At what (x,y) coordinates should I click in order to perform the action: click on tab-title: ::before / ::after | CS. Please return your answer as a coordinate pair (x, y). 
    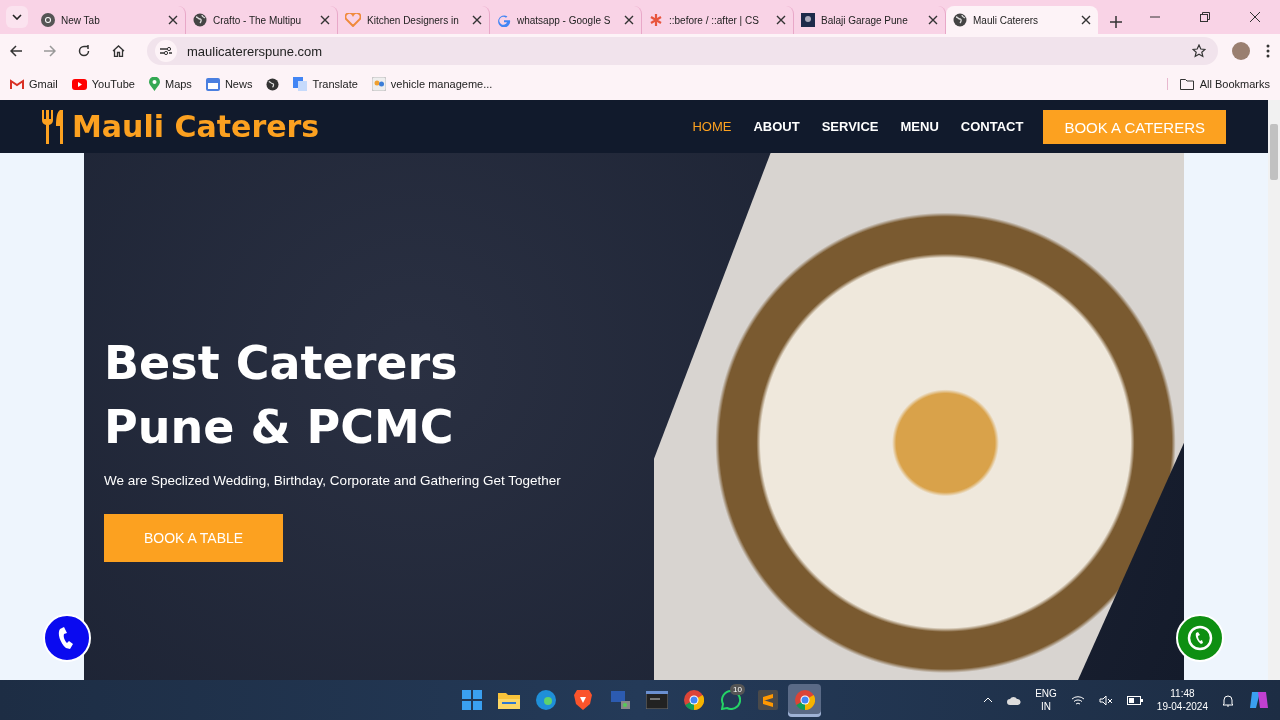
    Looking at the image, I should click on (714, 20).